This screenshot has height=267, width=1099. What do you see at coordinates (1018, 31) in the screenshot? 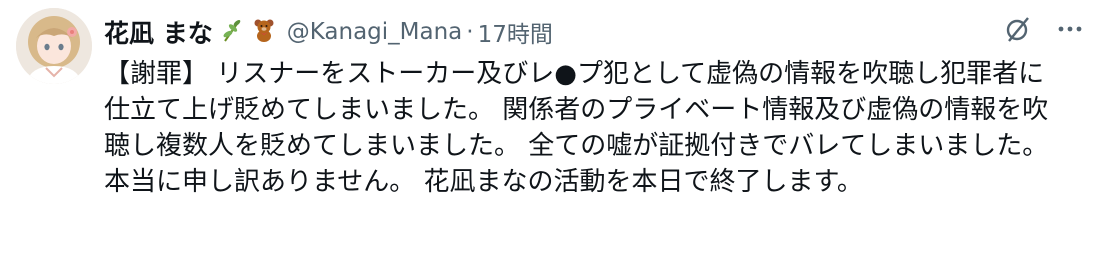
I see `grok-slash-icon` at bounding box center [1018, 31].